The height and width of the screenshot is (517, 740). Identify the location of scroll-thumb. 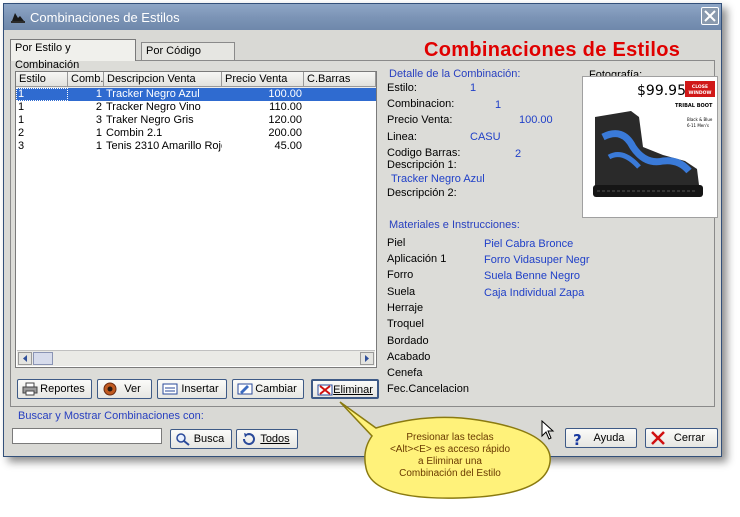
(43, 358).